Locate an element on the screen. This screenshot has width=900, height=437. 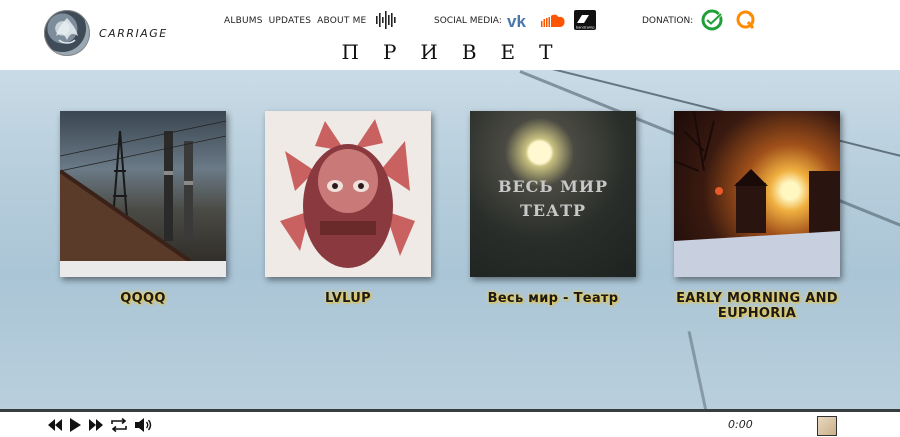
qiwi-icon is located at coordinates (746, 20).